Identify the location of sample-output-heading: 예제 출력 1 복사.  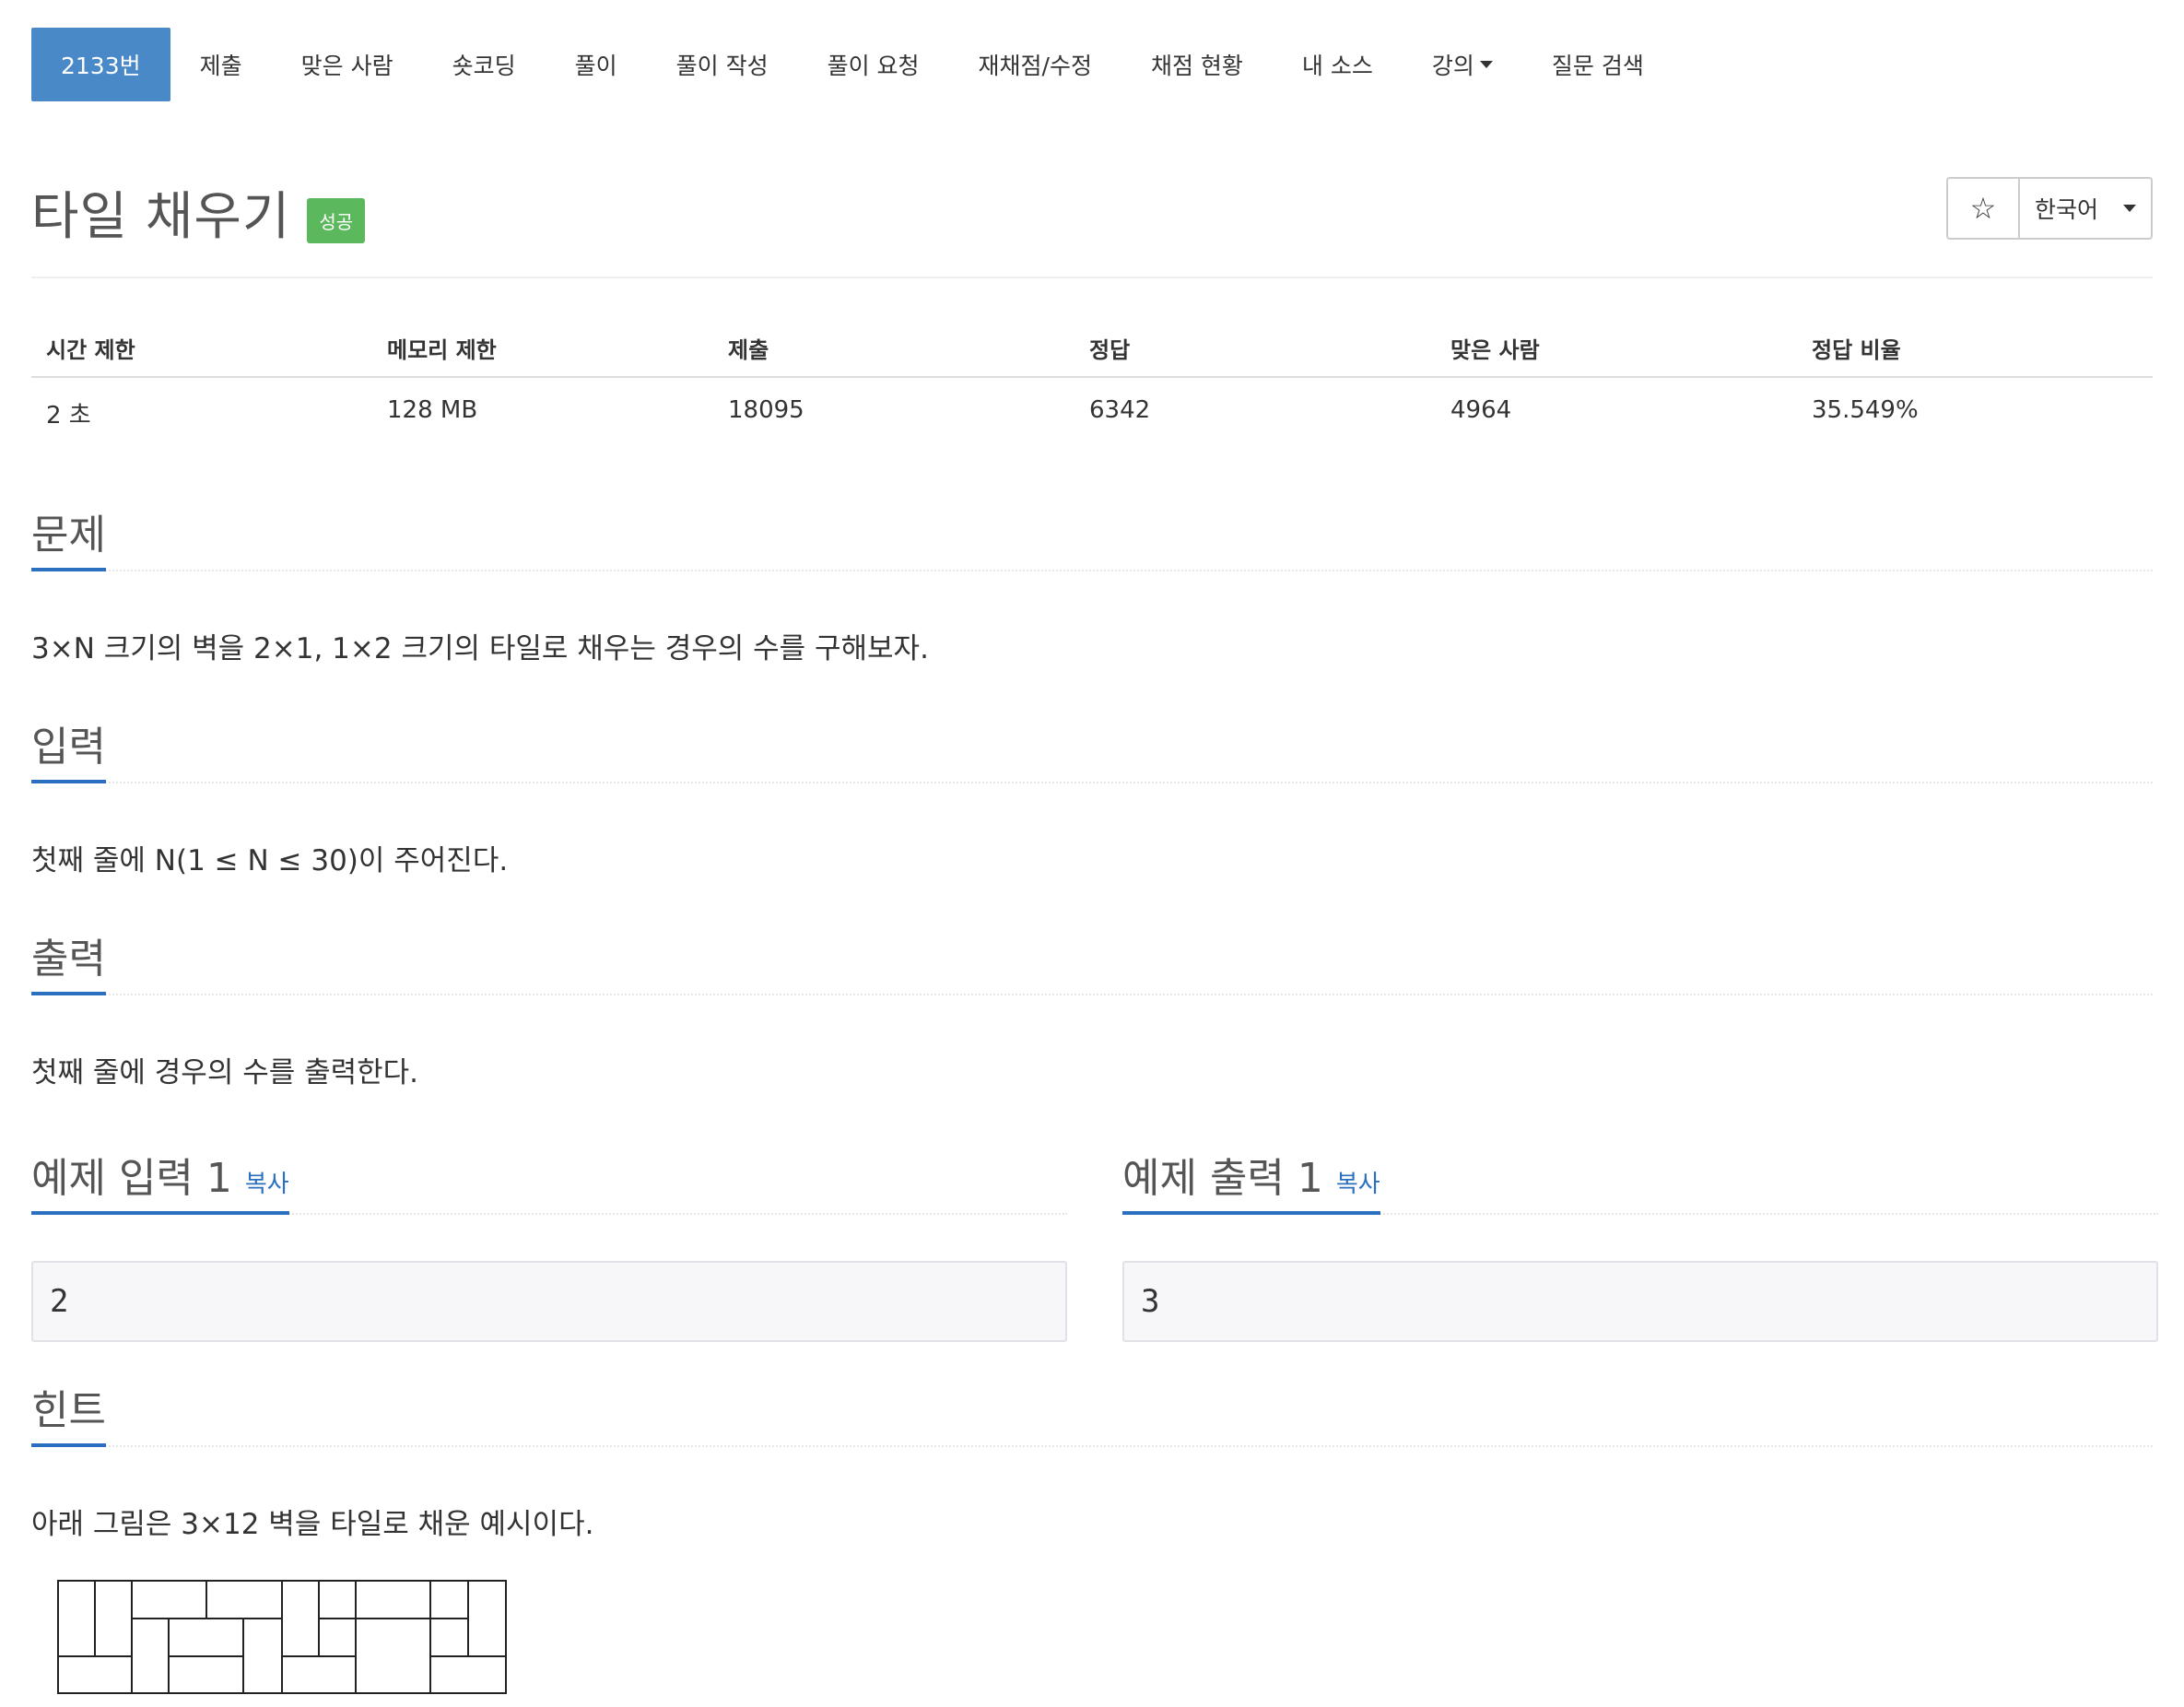
(1640, 1178).